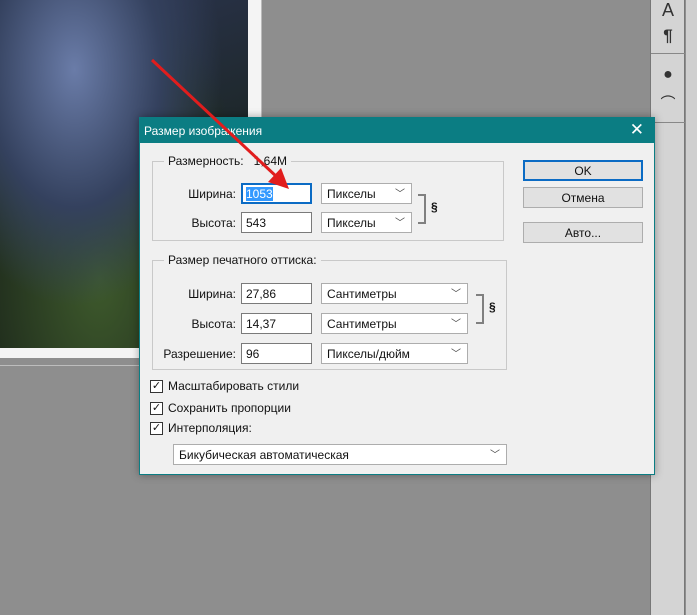  Describe the element at coordinates (219, 123) in the screenshot. I see `annotation-arrow` at that location.